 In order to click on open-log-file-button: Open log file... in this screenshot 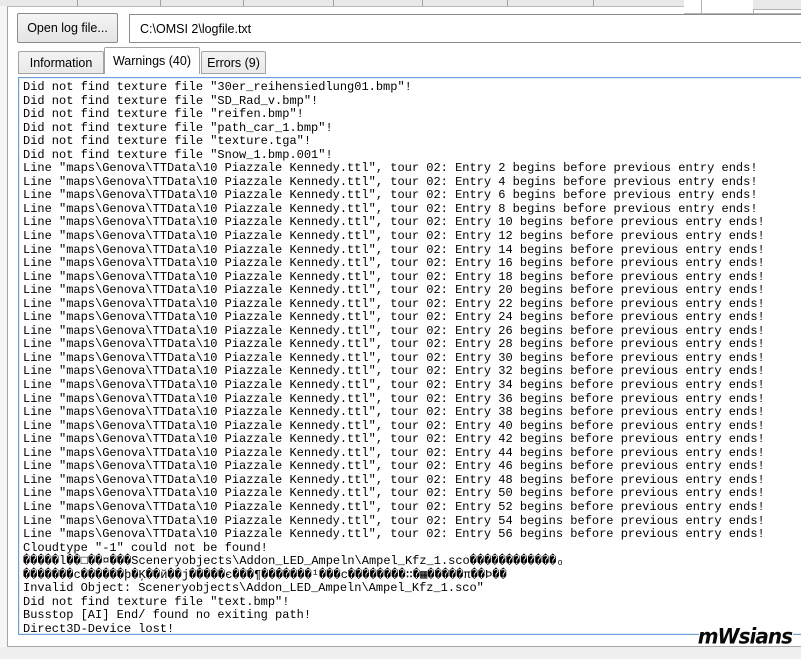, I will do `click(67, 28)`.